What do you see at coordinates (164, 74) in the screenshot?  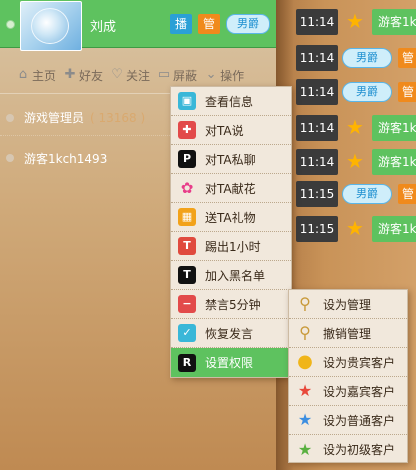 I see `block-icon: ▭` at bounding box center [164, 74].